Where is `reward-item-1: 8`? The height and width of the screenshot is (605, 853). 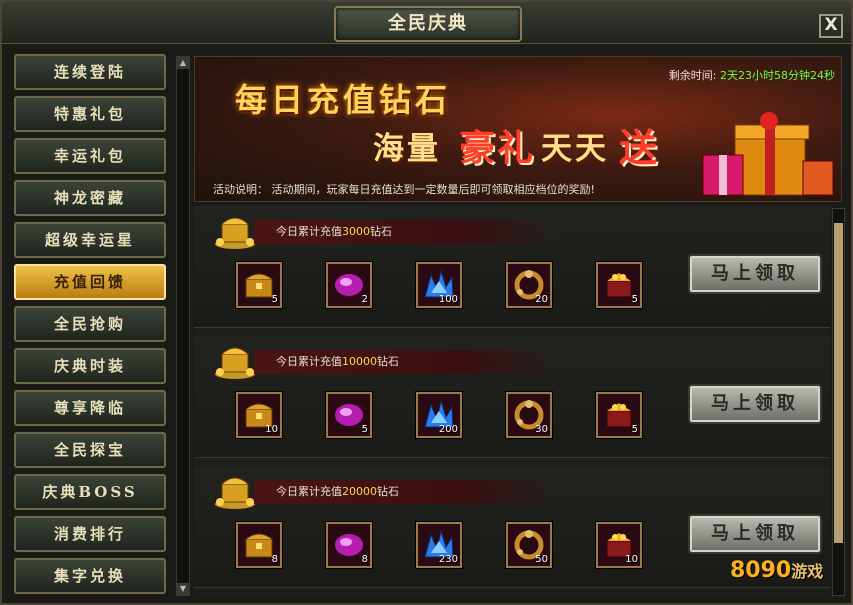
reward-item-1: 8 is located at coordinates (349, 545).